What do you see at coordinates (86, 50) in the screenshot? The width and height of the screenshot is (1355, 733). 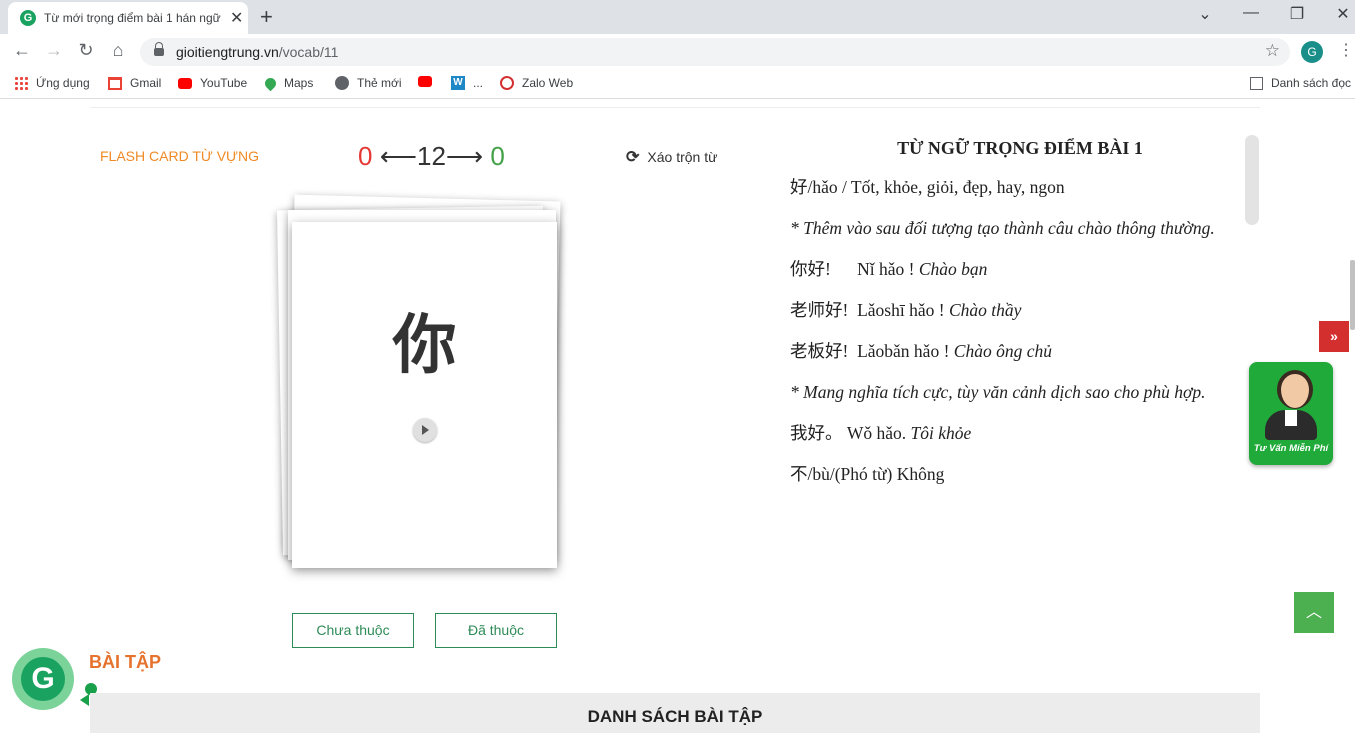 I see `reload-icon: ↻` at bounding box center [86, 50].